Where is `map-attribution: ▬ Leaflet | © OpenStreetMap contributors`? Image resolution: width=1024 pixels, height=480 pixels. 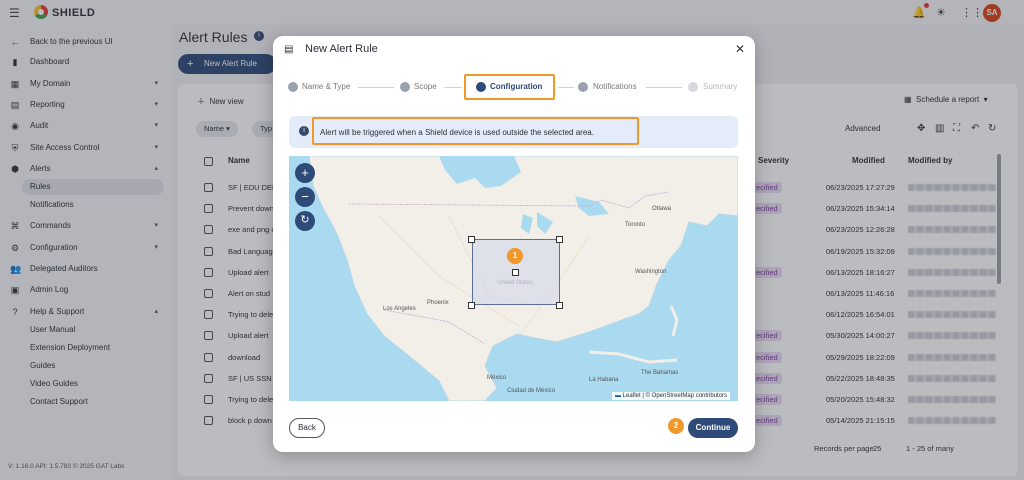 map-attribution: ▬ Leaflet | © OpenStreetMap contributors is located at coordinates (671, 396).